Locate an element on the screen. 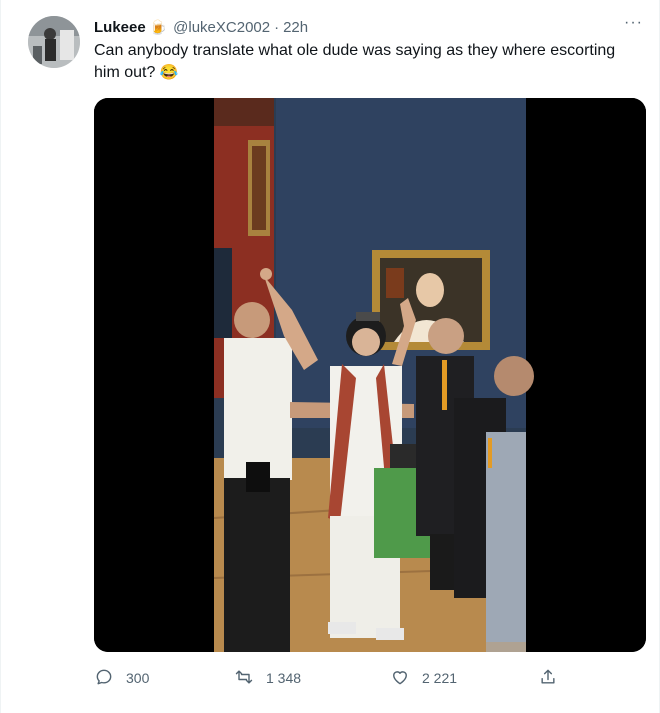 The width and height of the screenshot is (660, 713). more-options-icon: ··· is located at coordinates (633, 23).